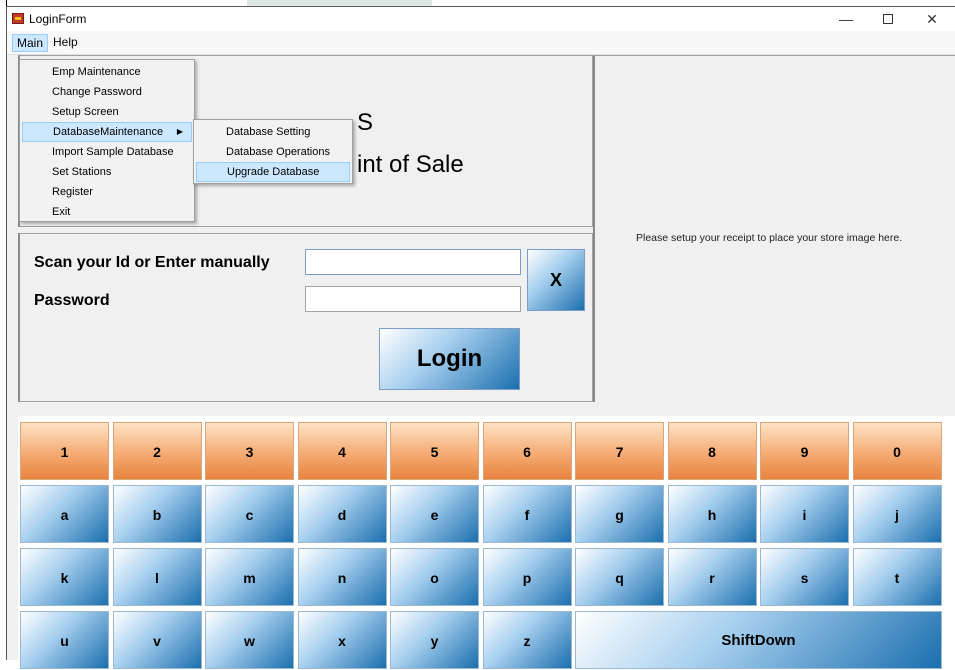 This screenshot has width=955, height=670. What do you see at coordinates (619, 577) in the screenshot?
I see `key-q: q` at bounding box center [619, 577].